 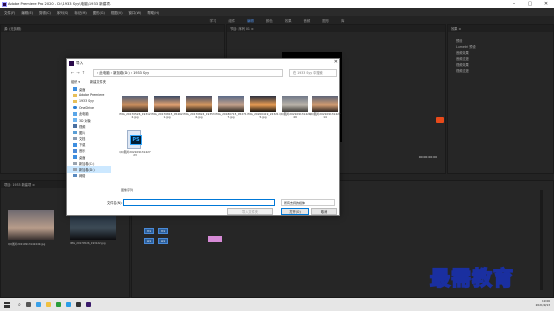 What do you see at coordinates (75, 175) in the screenshot?
I see `network-icon` at bounding box center [75, 175].